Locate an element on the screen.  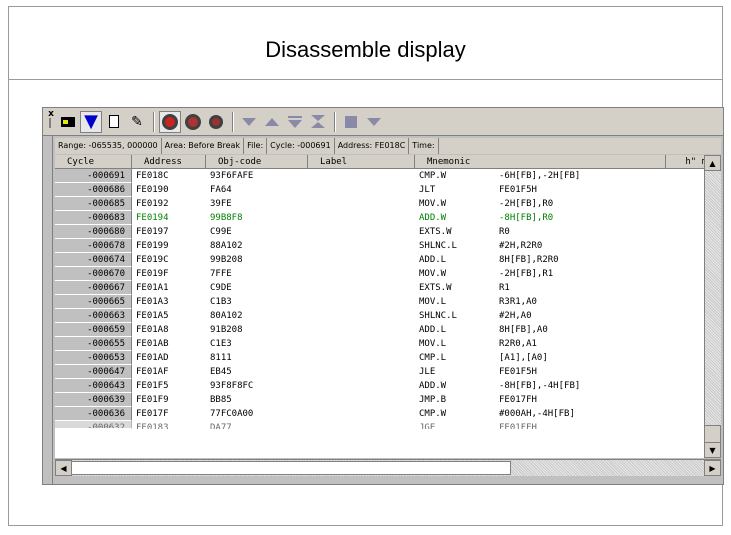
mnemonic-cell: JMP.B is located at coordinates (433, 400).